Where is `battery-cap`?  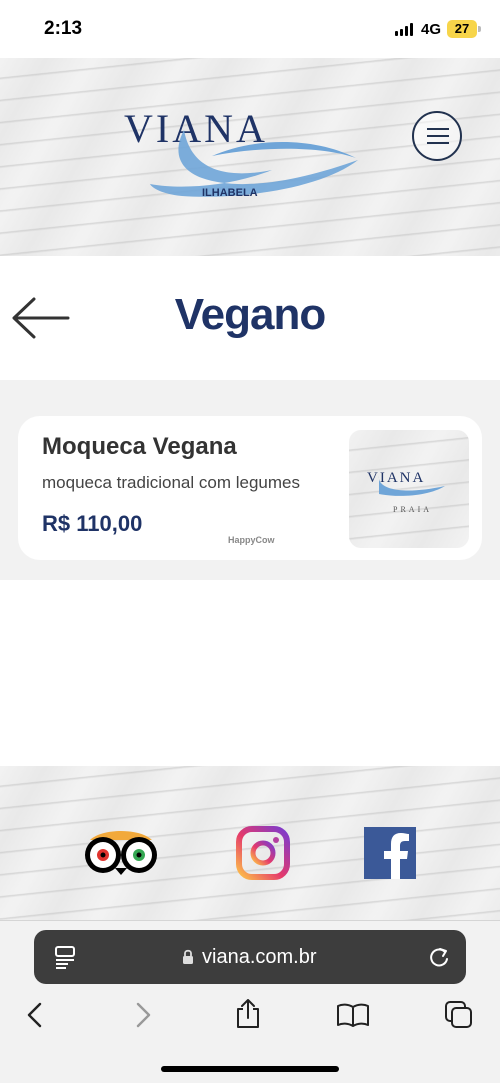 battery-cap is located at coordinates (479, 29).